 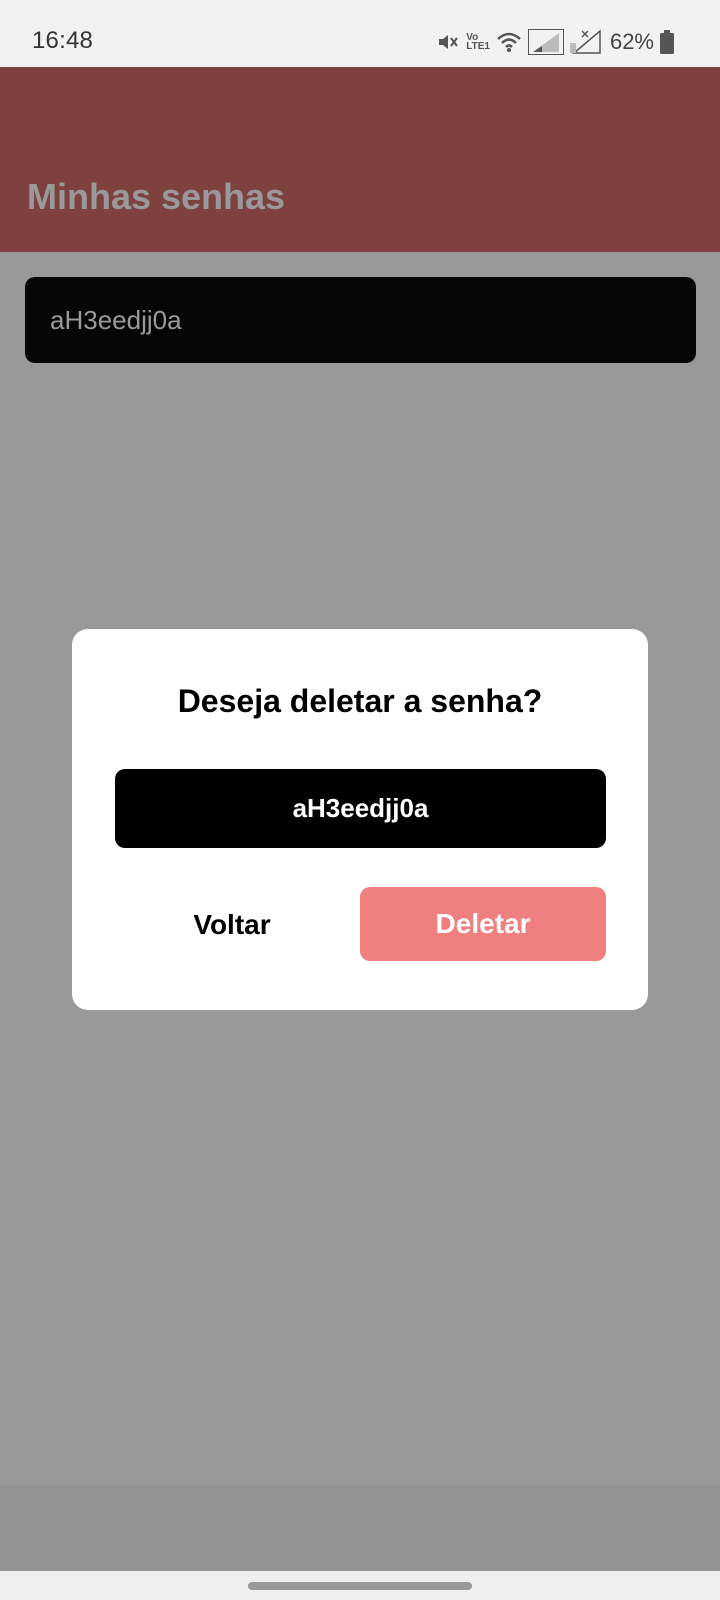 What do you see at coordinates (478, 46) in the screenshot?
I see `volte-label-bottom: LTE1` at bounding box center [478, 46].